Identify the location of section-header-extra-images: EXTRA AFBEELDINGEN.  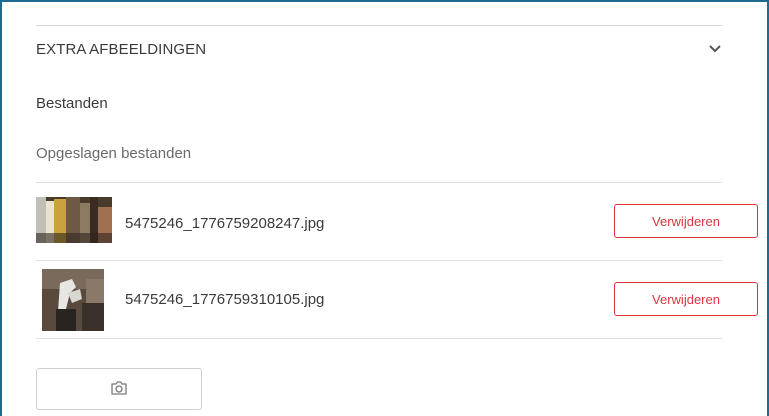
(379, 49).